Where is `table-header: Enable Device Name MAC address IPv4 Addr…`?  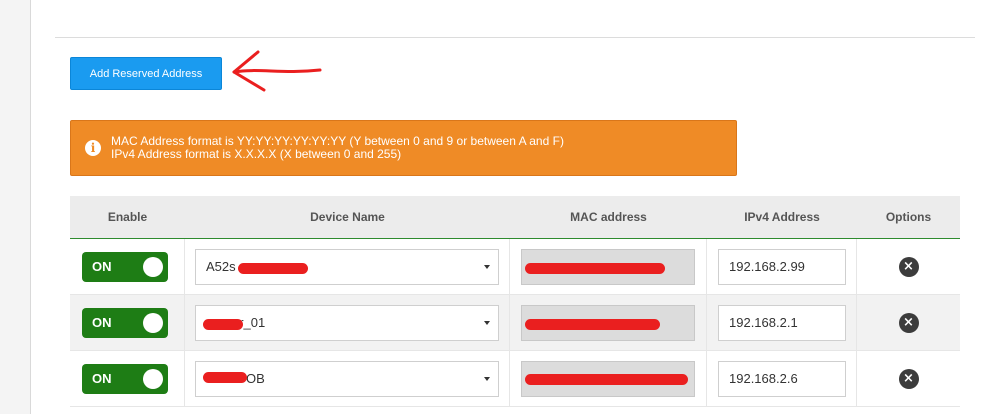
table-header: Enable Device Name MAC address IPv4 Addr… is located at coordinates (515, 217).